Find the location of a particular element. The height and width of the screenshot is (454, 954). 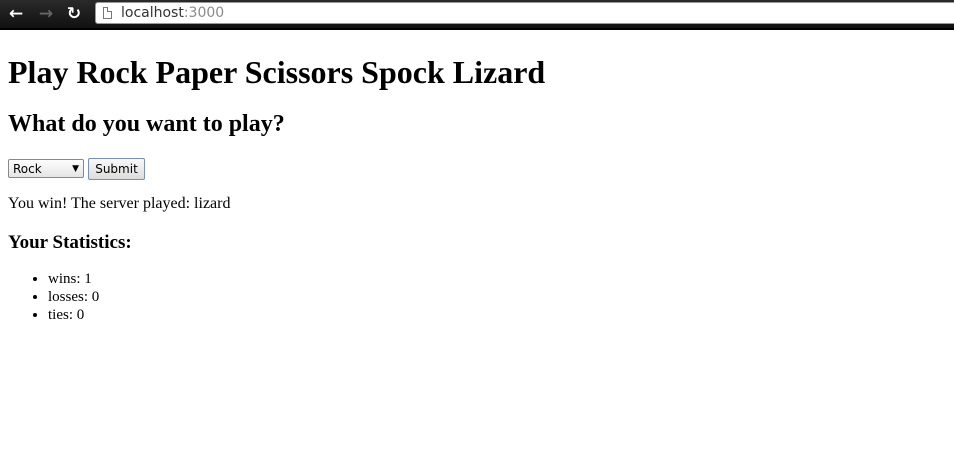

move-select: Rock ▼ is located at coordinates (46, 168).